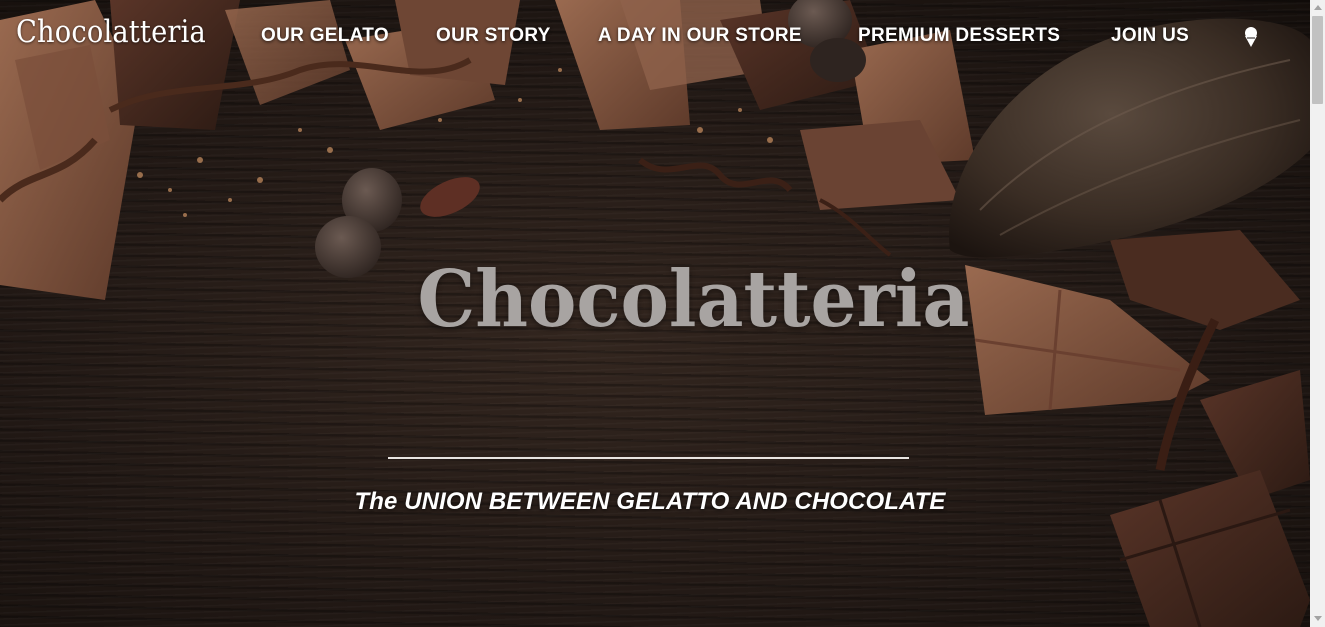  What do you see at coordinates (1317, 60) in the screenshot?
I see `scrollbar-thumb` at bounding box center [1317, 60].